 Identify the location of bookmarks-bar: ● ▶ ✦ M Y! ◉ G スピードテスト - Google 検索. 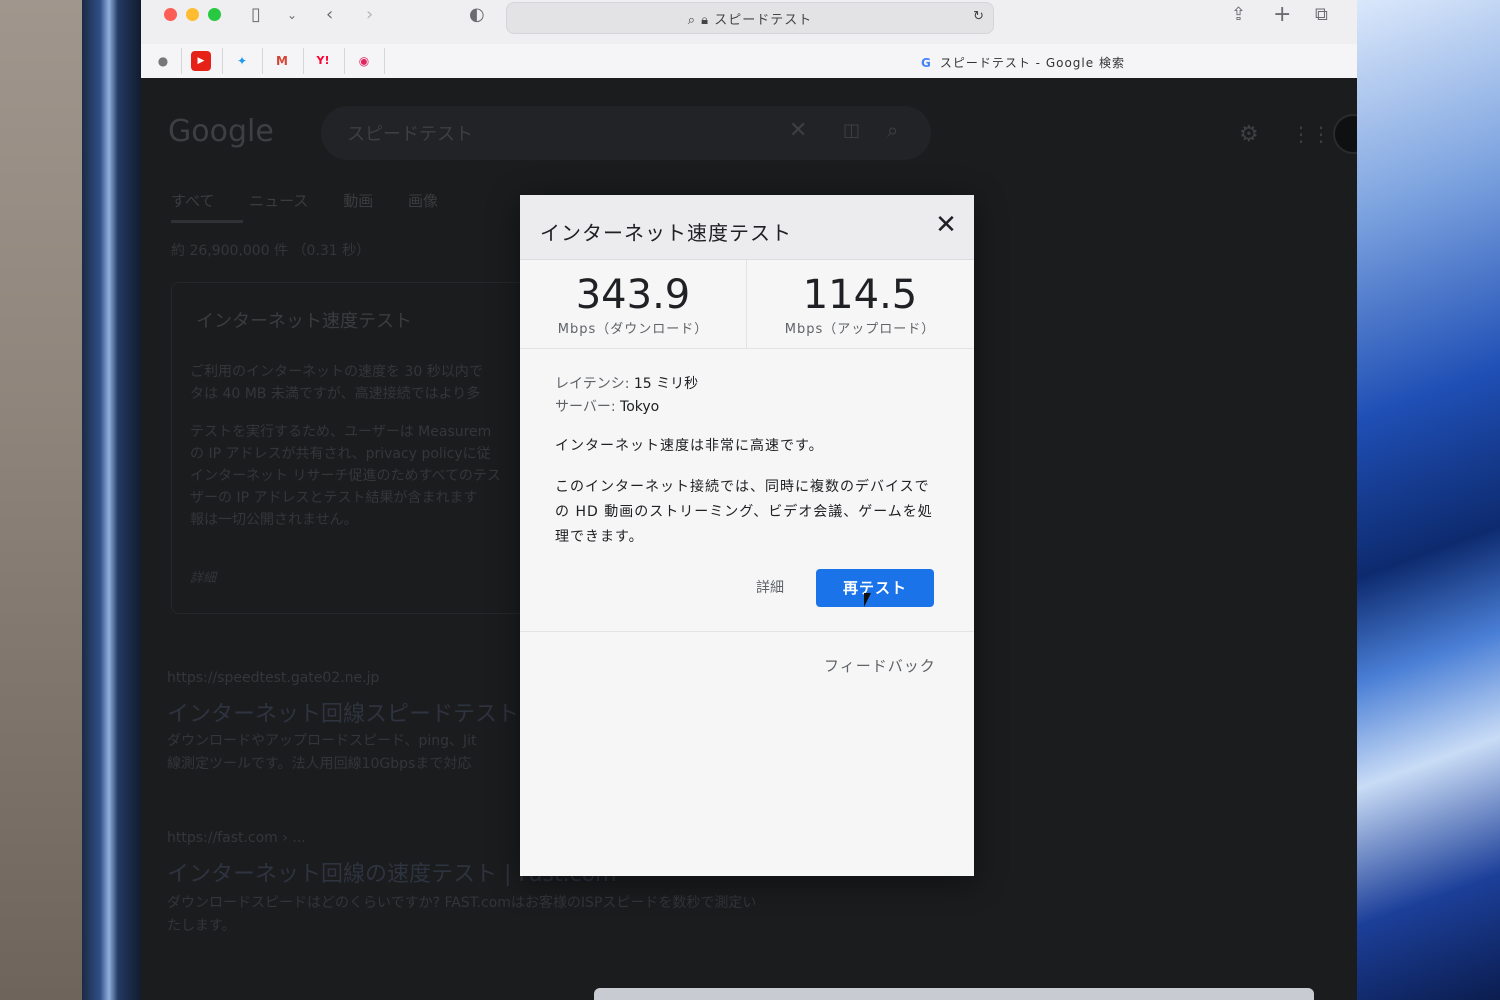
(749, 61).